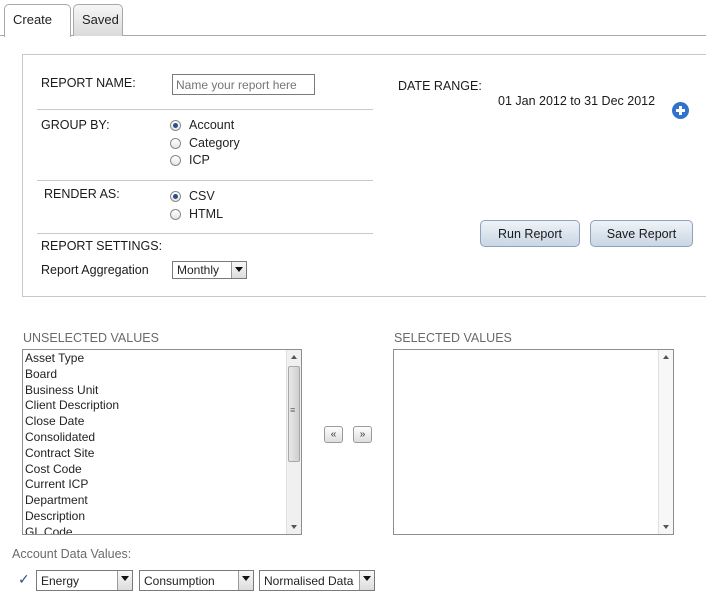 This screenshot has height=600, width=706. Describe the element at coordinates (154, 454) in the screenshot. I see `list-item: Contract Site` at that location.